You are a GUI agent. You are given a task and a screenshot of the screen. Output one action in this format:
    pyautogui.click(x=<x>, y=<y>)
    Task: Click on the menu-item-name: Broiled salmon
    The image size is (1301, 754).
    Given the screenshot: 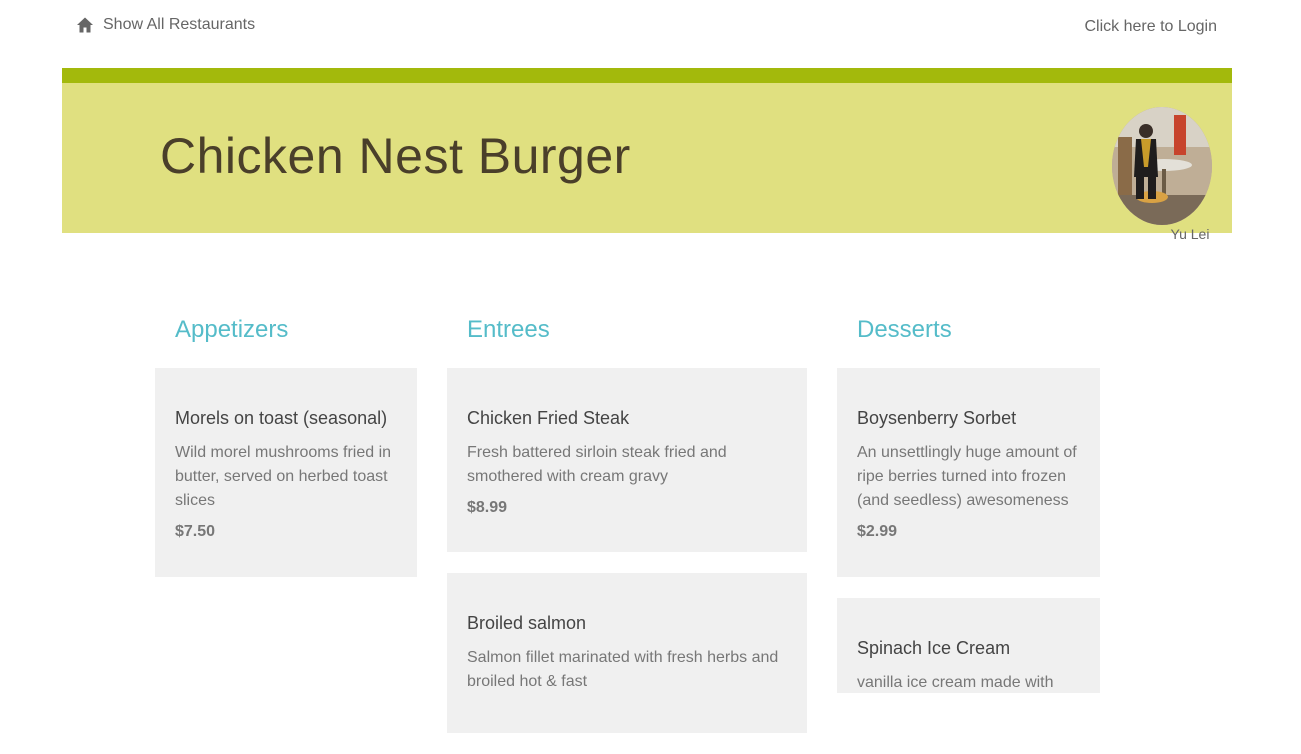 What is the action you would take?
    pyautogui.click(x=527, y=623)
    